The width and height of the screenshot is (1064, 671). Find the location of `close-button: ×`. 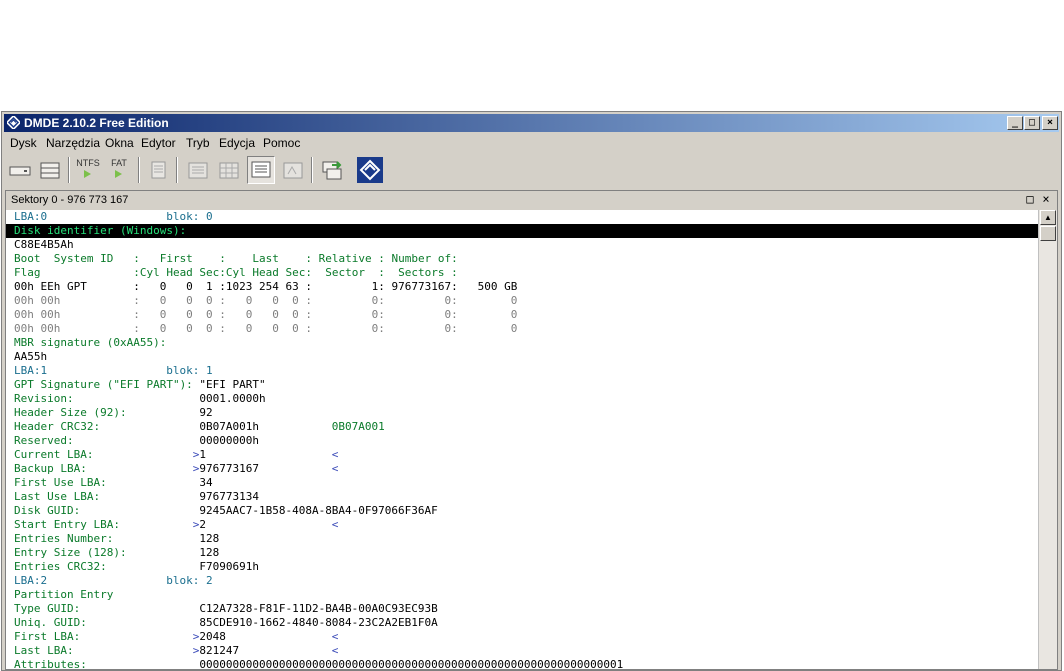

close-button: × is located at coordinates (1050, 123).